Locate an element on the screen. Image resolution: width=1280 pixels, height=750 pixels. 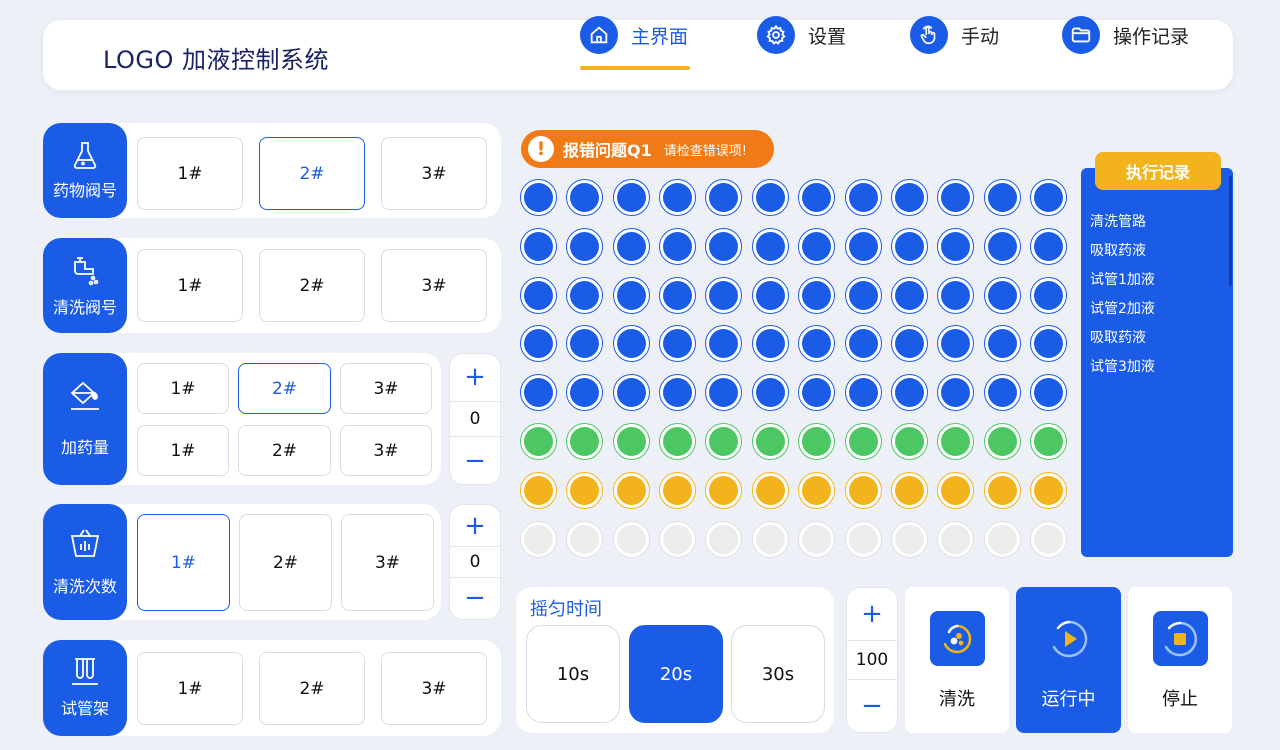
count-minus-button: − is located at coordinates (872, 706).